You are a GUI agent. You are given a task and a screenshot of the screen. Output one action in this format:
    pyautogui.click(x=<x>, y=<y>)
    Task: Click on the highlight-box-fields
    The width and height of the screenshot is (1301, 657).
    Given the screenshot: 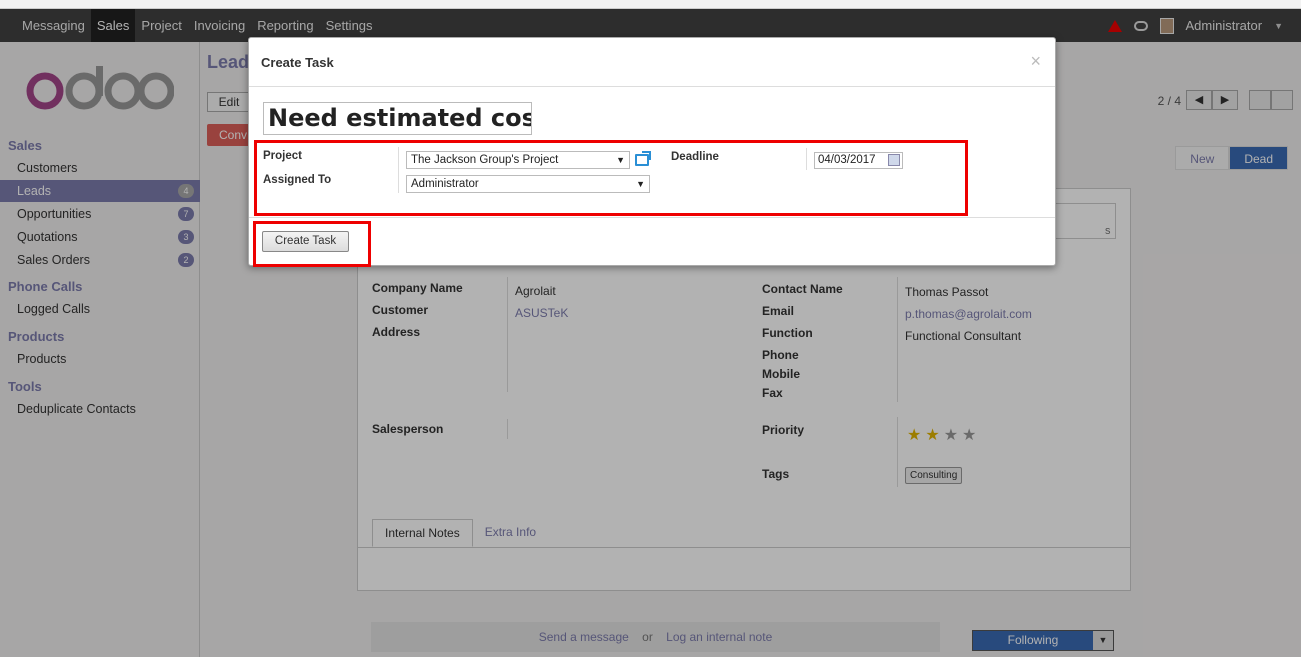 What is the action you would take?
    pyautogui.click(x=611, y=178)
    